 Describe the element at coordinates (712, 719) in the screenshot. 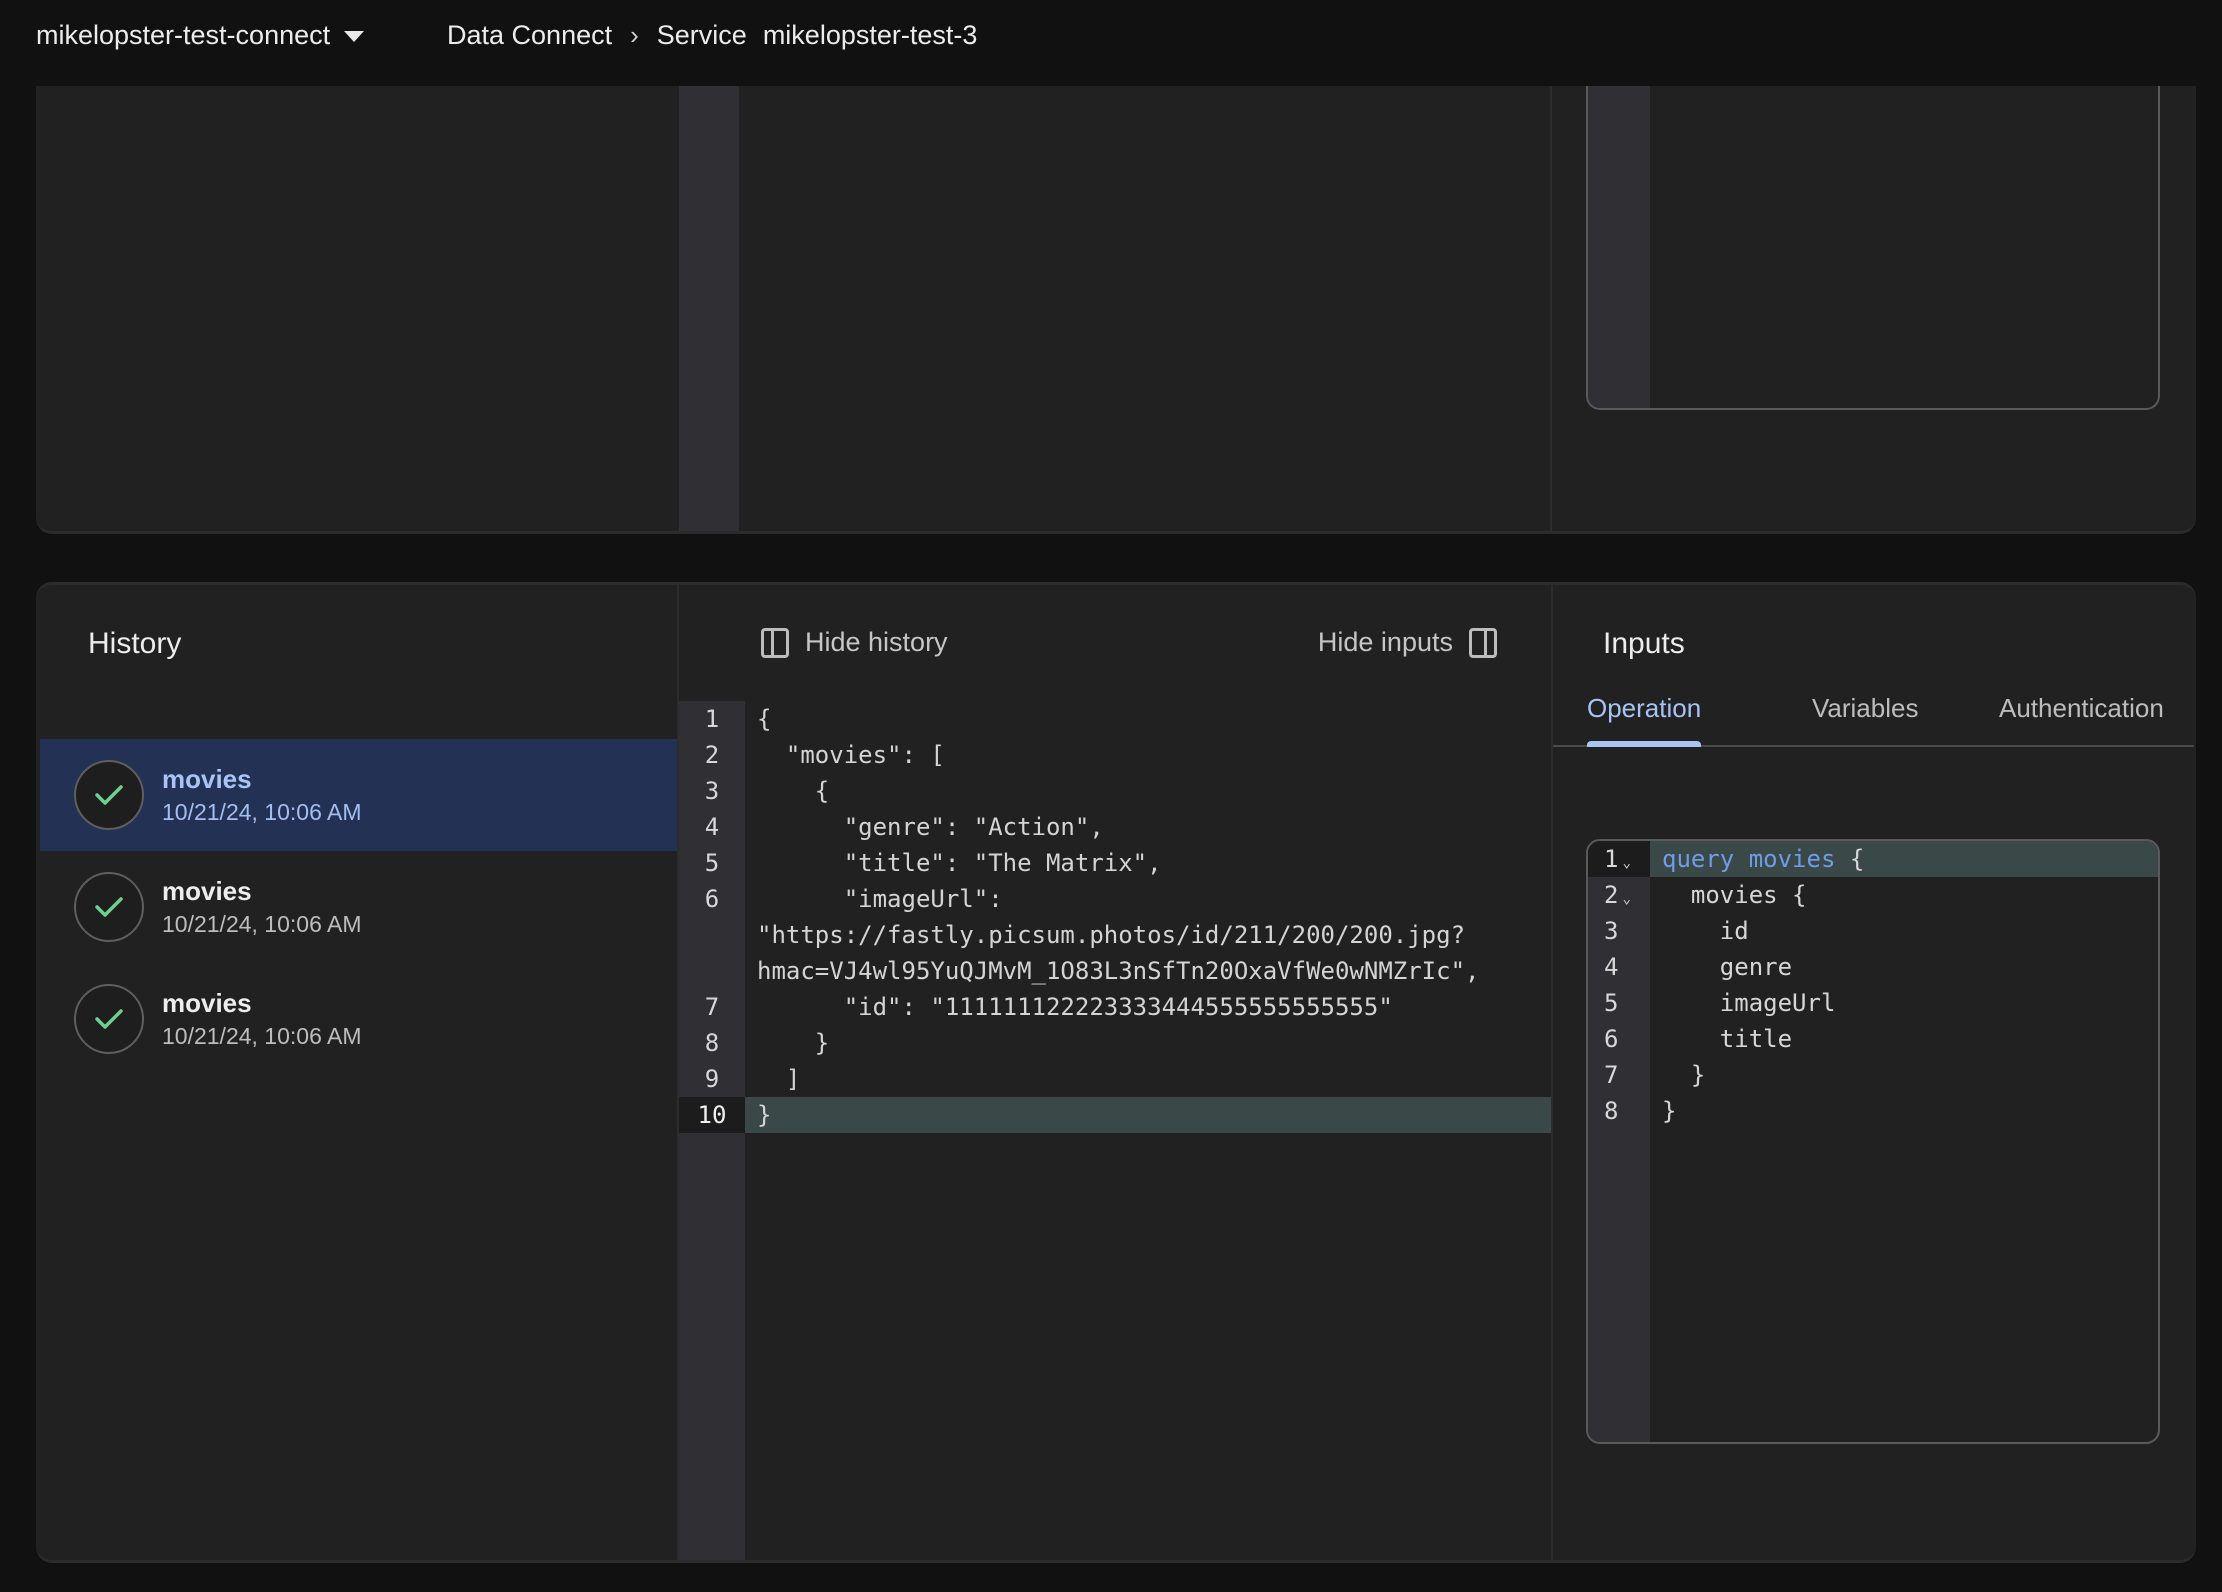

I see `line-number: 1` at that location.